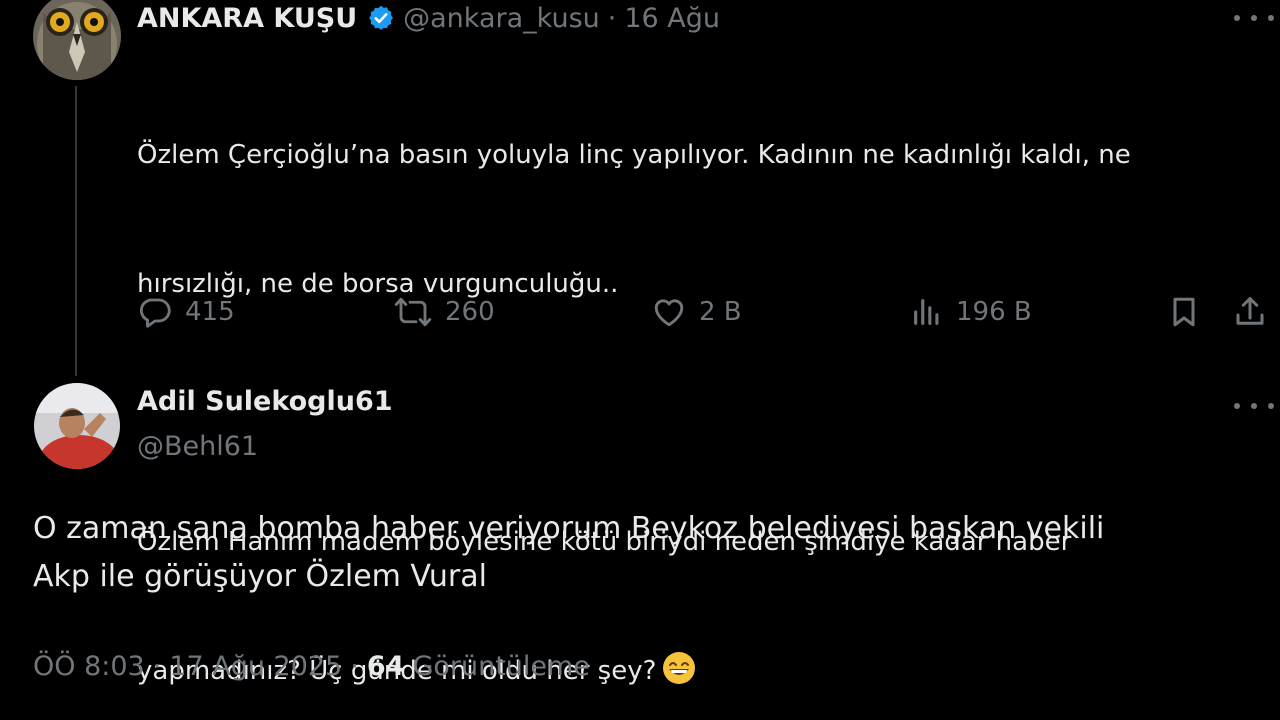  I want to click on bookmark-icon, so click(1184, 312).